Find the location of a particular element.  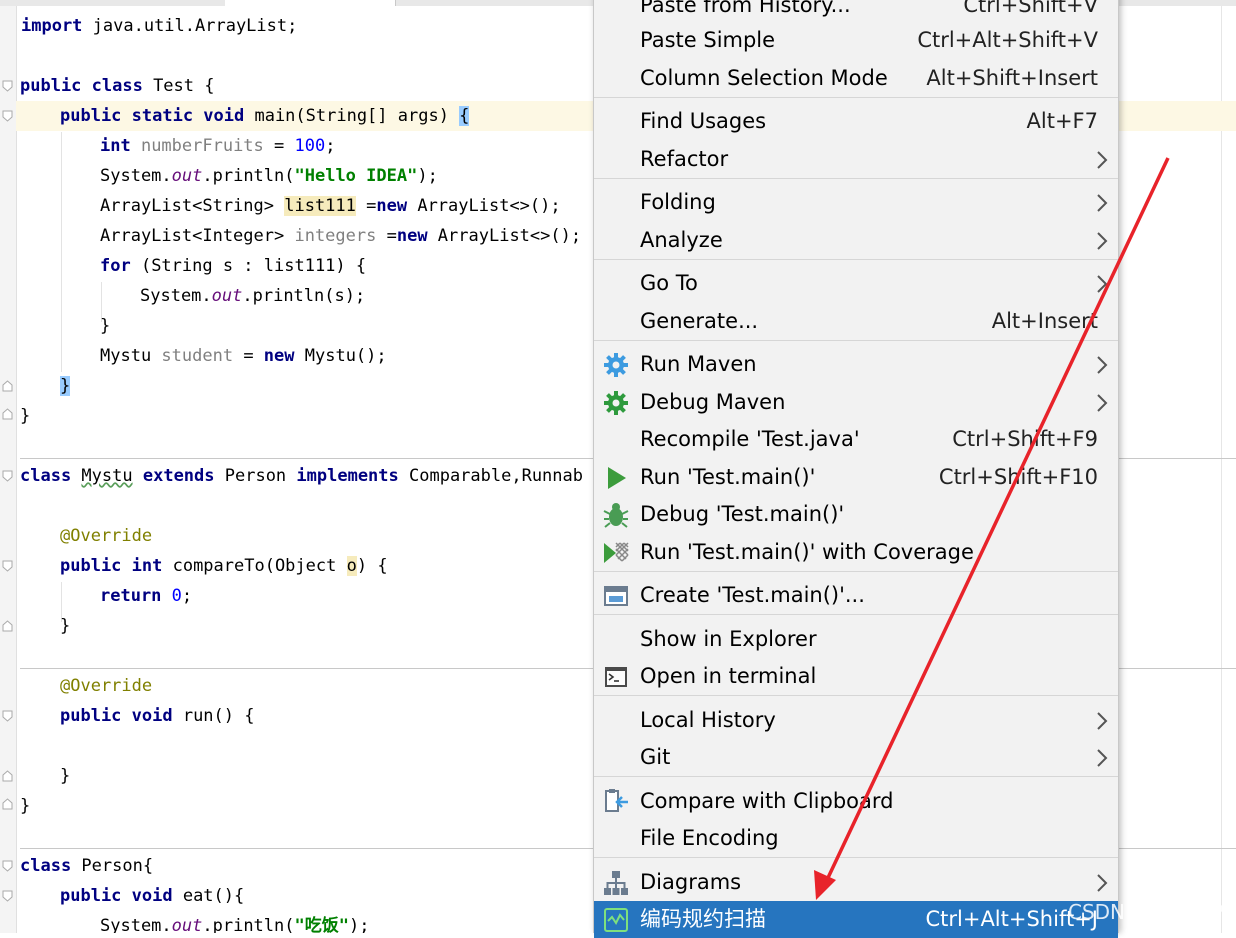

editor-tab is located at coordinates (310, 3).